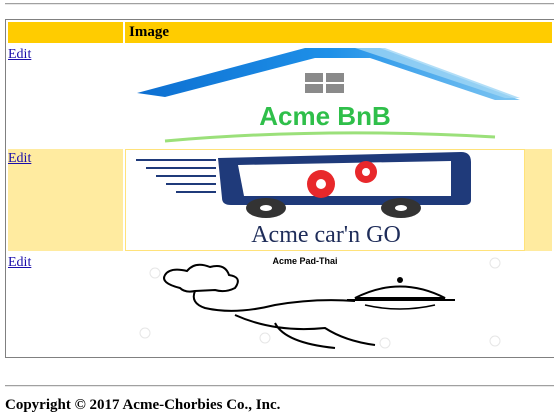 The image size is (554, 414). I want to click on padthai-logo-text: Acme Pad-Thai, so click(304, 261).